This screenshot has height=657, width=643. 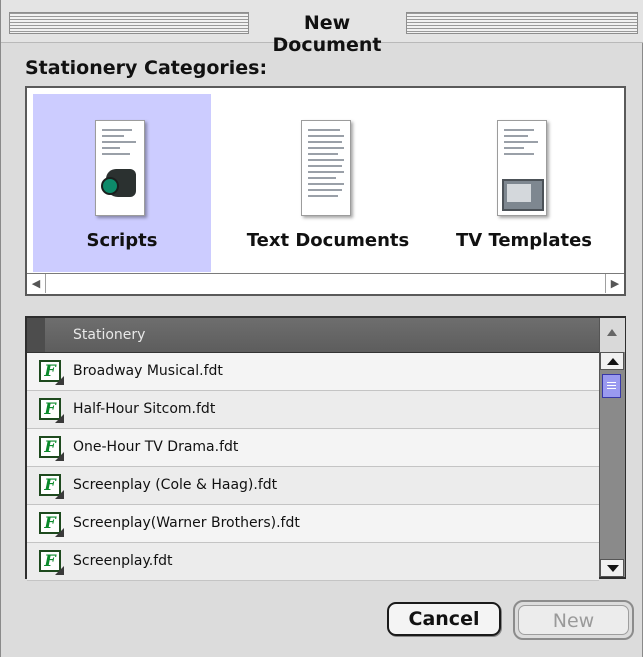 I want to click on scroll-down-button, so click(x=612, y=568).